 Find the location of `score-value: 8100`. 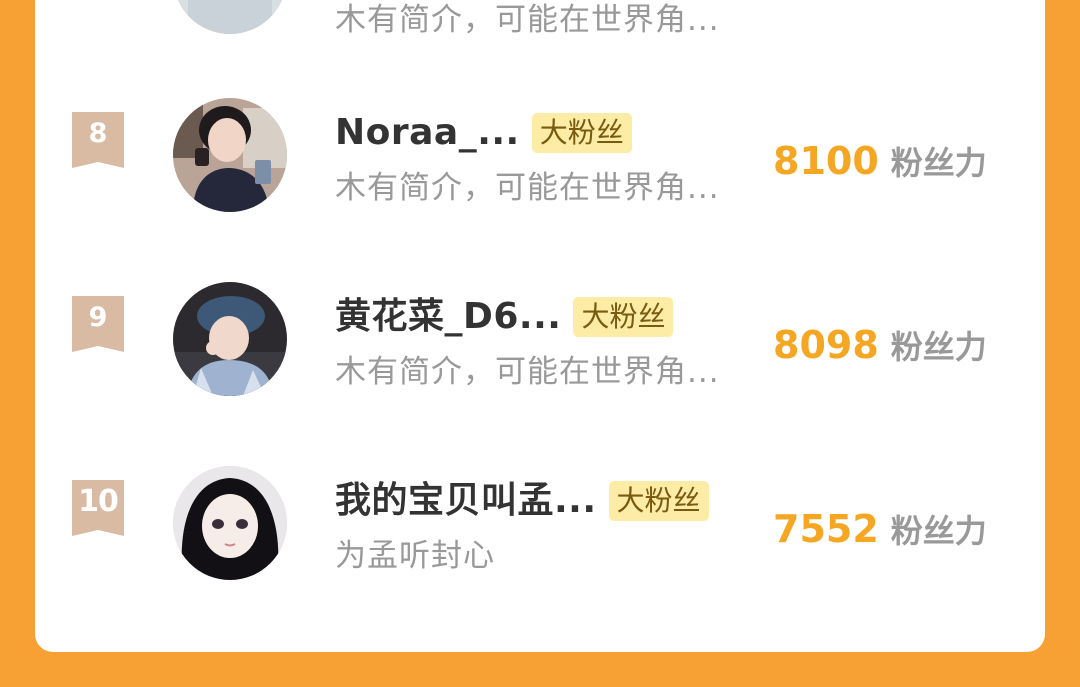

score-value: 8100 is located at coordinates (826, 161).